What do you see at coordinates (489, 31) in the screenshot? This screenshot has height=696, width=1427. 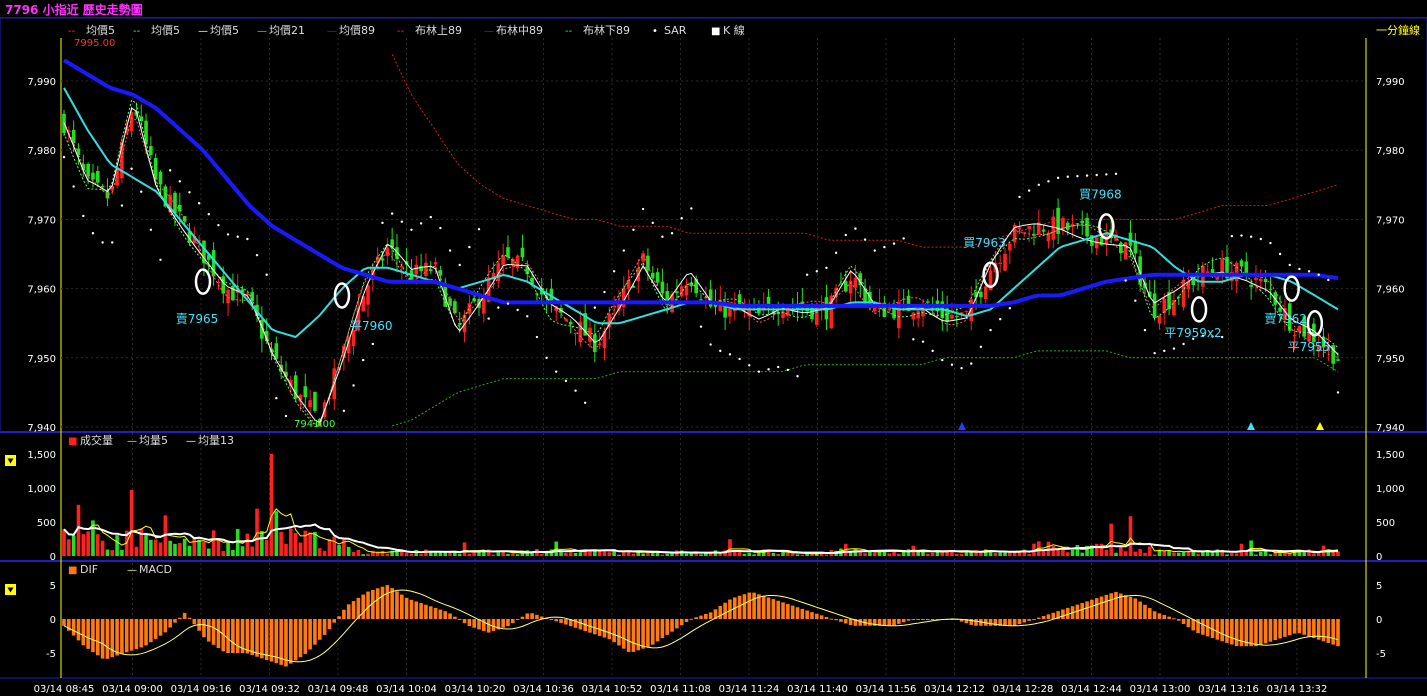 I see `legend-marker: —` at bounding box center [489, 31].